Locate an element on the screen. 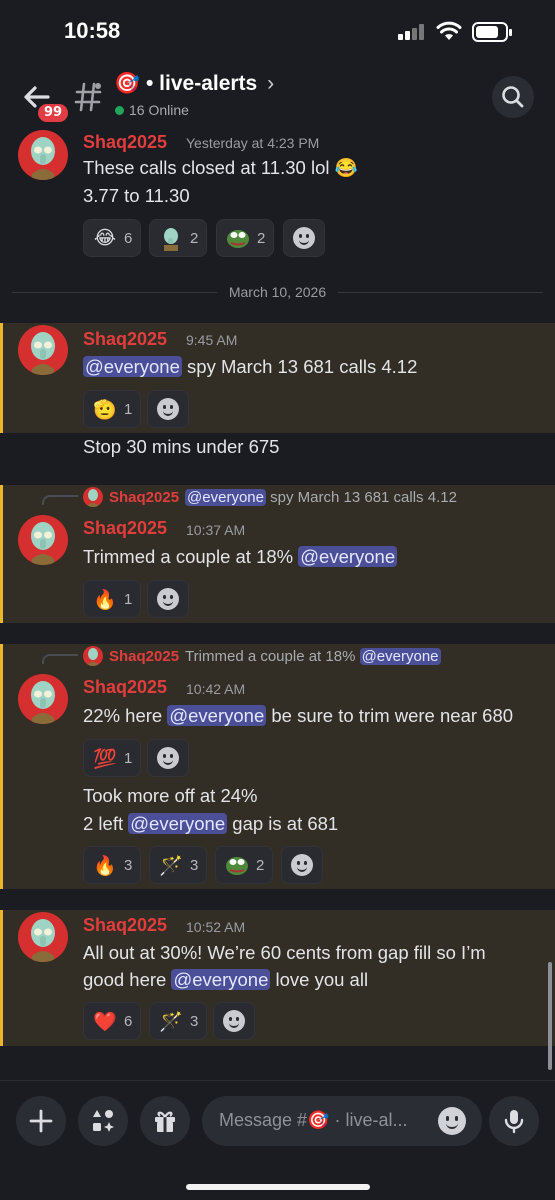 The width and height of the screenshot is (555, 1200). microphone-icon is located at coordinates (514, 1122).